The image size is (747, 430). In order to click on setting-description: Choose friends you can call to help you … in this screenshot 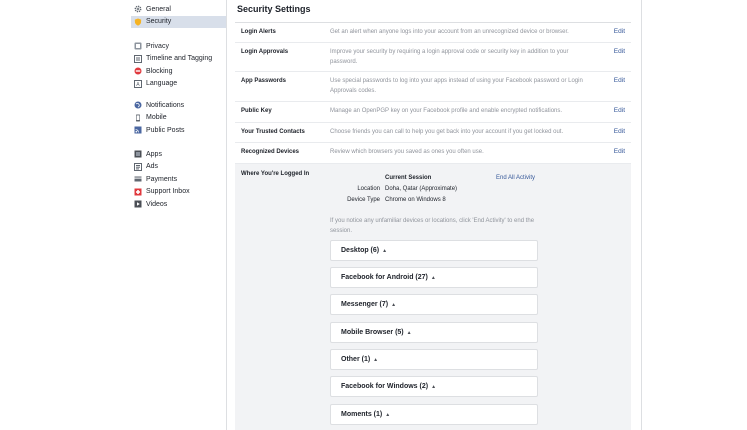, I will do `click(447, 132)`.